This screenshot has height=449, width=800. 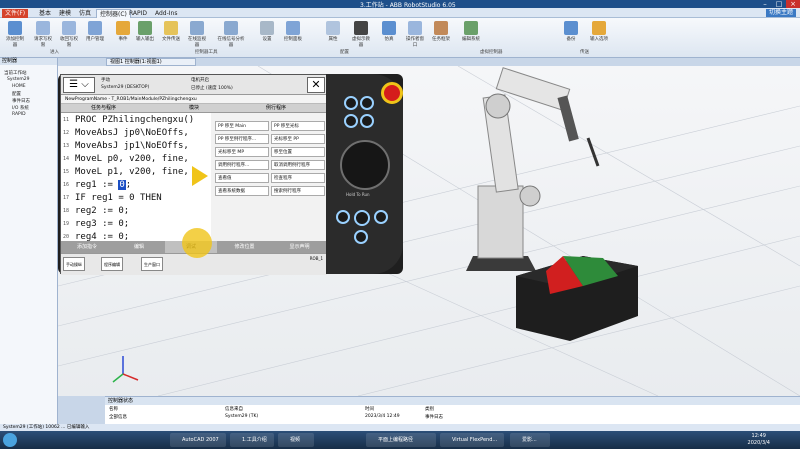 What do you see at coordinates (599, 31) in the screenshot?
I see `import-options-button: 输入选项` at bounding box center [599, 31].